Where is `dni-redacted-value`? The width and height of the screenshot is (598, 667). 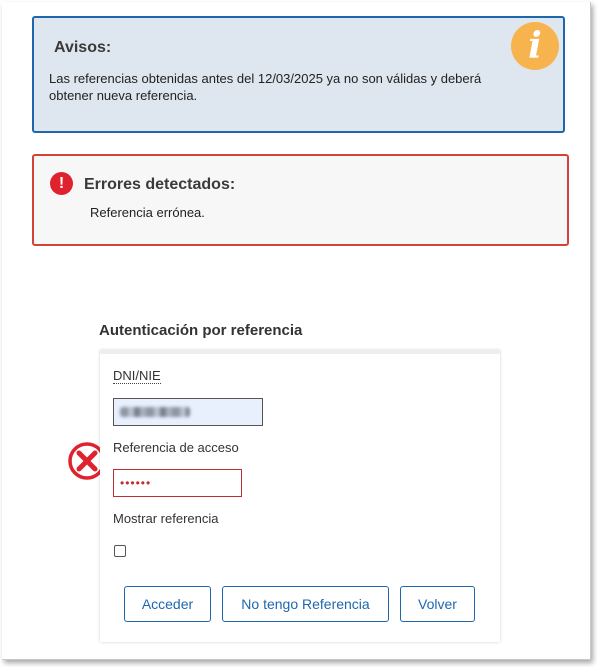 dni-redacted-value is located at coordinates (155, 412).